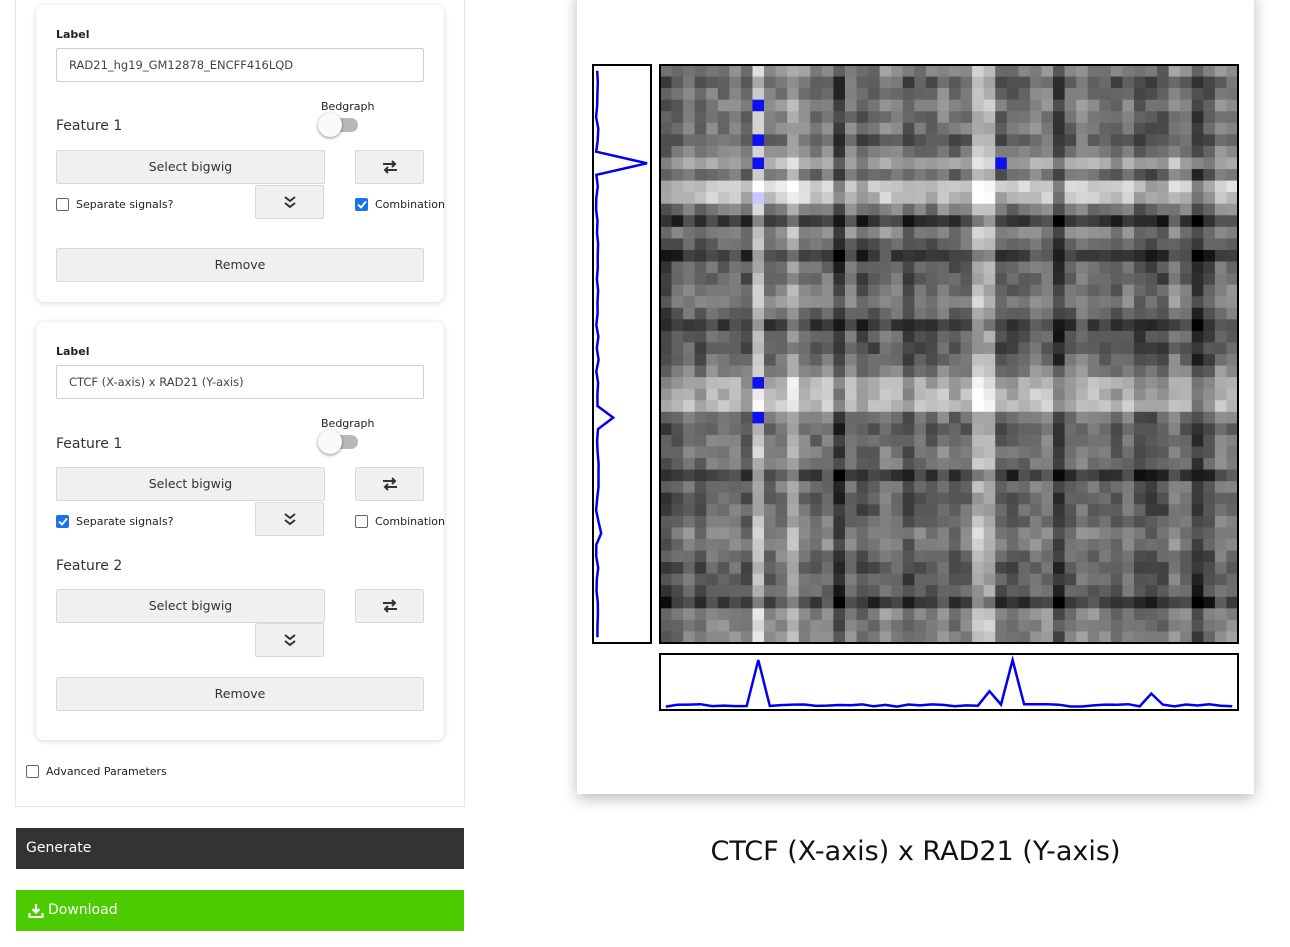 The height and width of the screenshot is (947, 1290). What do you see at coordinates (240, 382) in the screenshot?
I see `label-input: CTCF (X-axis) x RAD21 (Y-axis)` at bounding box center [240, 382].